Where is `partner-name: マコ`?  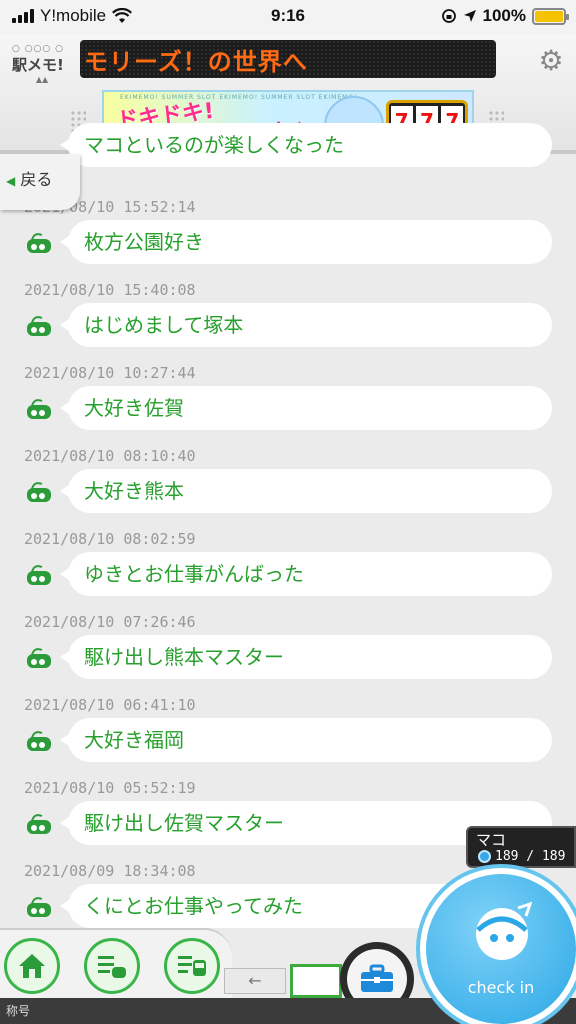 partner-name: マコ is located at coordinates (491, 840).